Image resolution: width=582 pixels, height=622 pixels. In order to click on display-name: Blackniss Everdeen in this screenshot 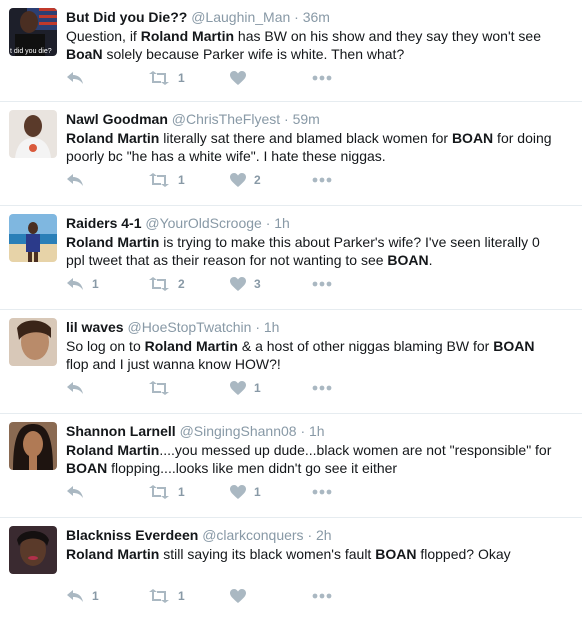, I will do `click(132, 535)`.